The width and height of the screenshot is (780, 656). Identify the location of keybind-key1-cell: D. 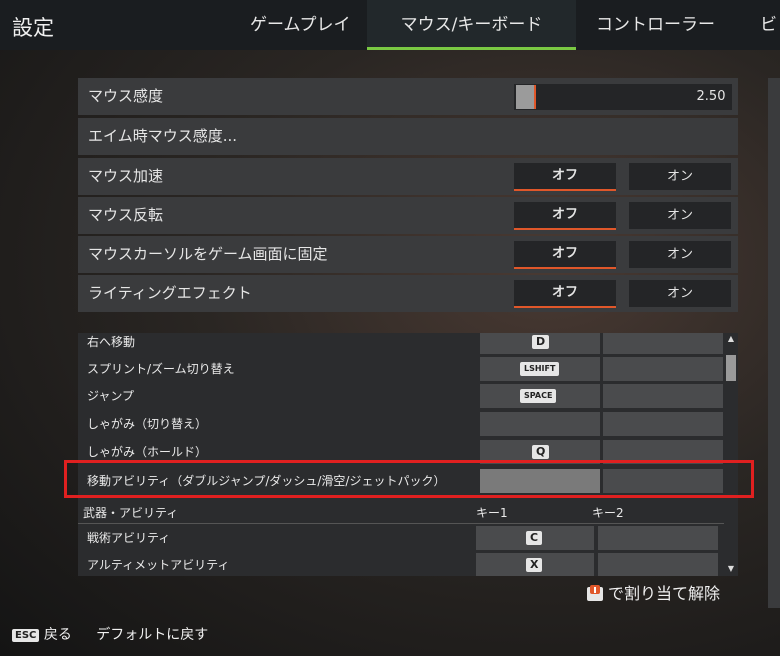
(540, 343).